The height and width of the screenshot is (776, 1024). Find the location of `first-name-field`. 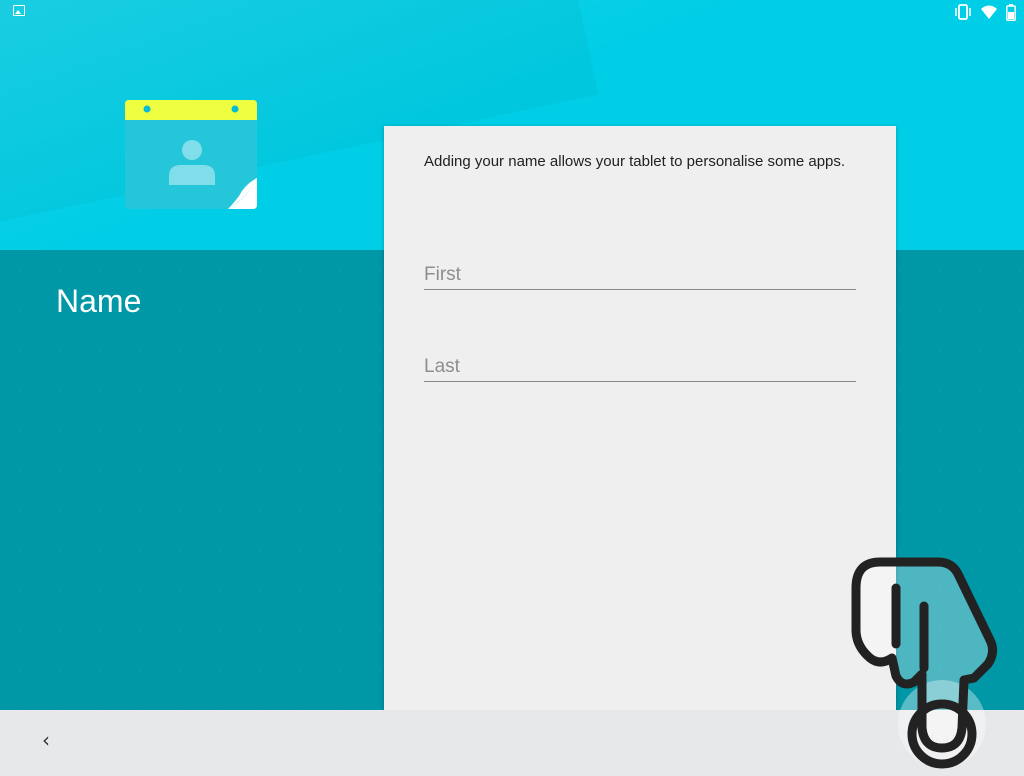

first-name-field is located at coordinates (640, 270).